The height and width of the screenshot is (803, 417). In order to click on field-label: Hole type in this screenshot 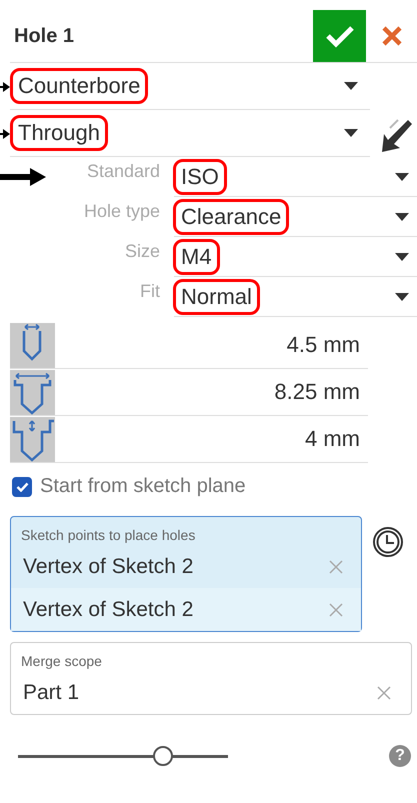, I will do `click(121, 211)`.